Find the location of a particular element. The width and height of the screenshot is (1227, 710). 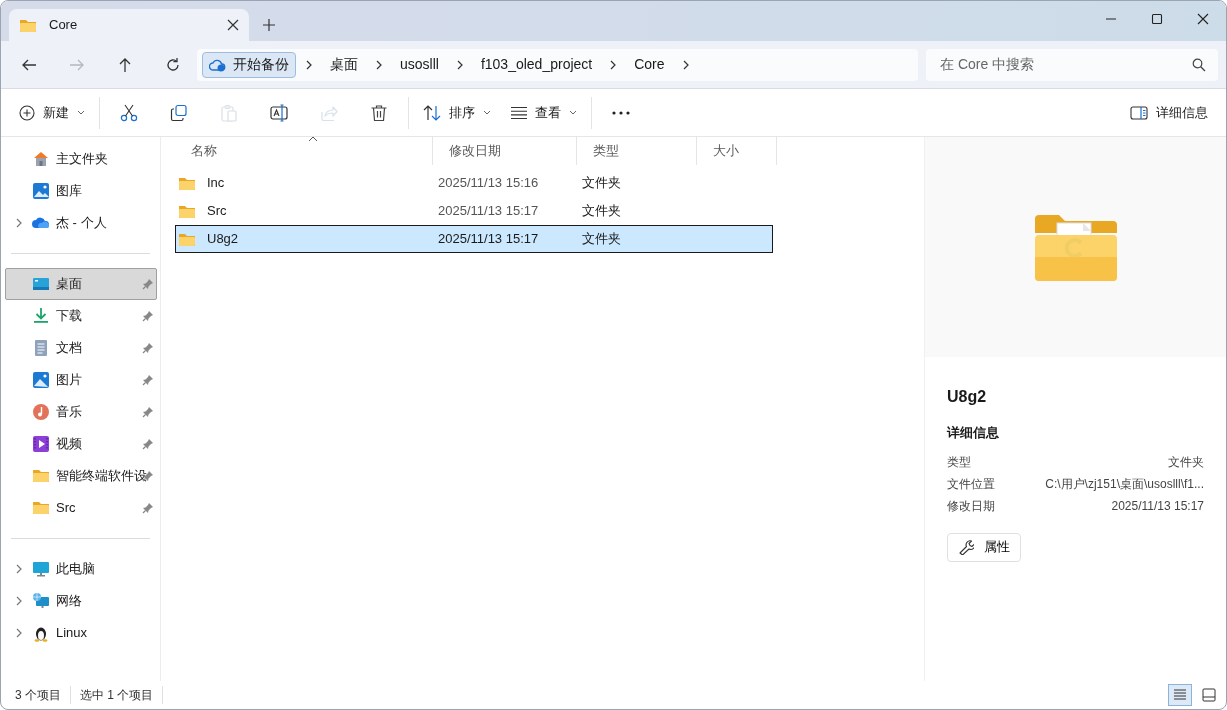

sidebar-item: 文档 is located at coordinates (81, 348).